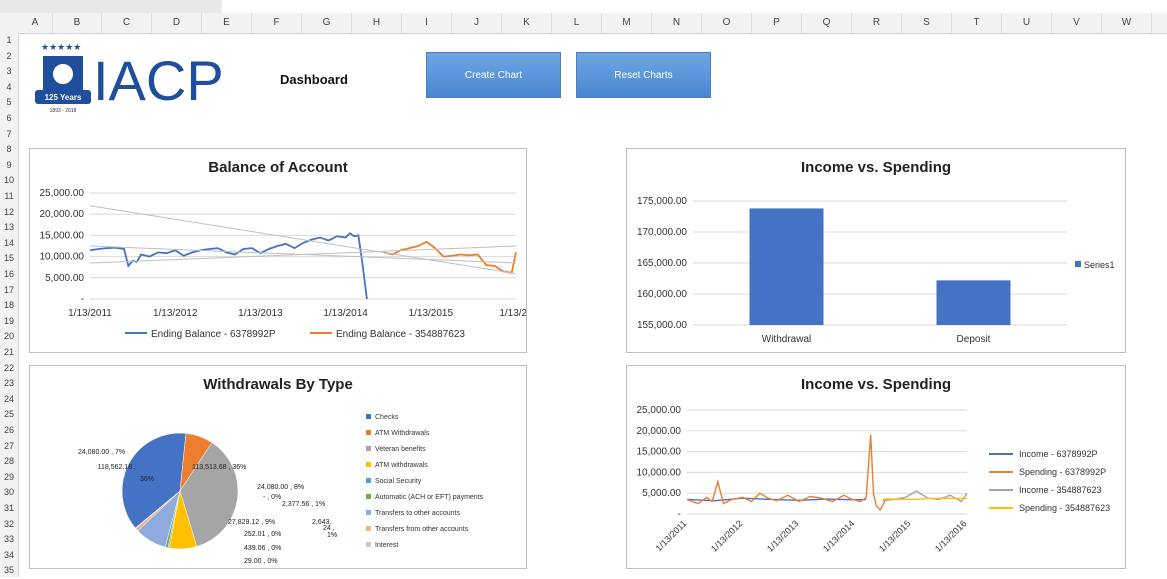  Describe the element at coordinates (8, 492) in the screenshot. I see `row-label: 30` at that location.